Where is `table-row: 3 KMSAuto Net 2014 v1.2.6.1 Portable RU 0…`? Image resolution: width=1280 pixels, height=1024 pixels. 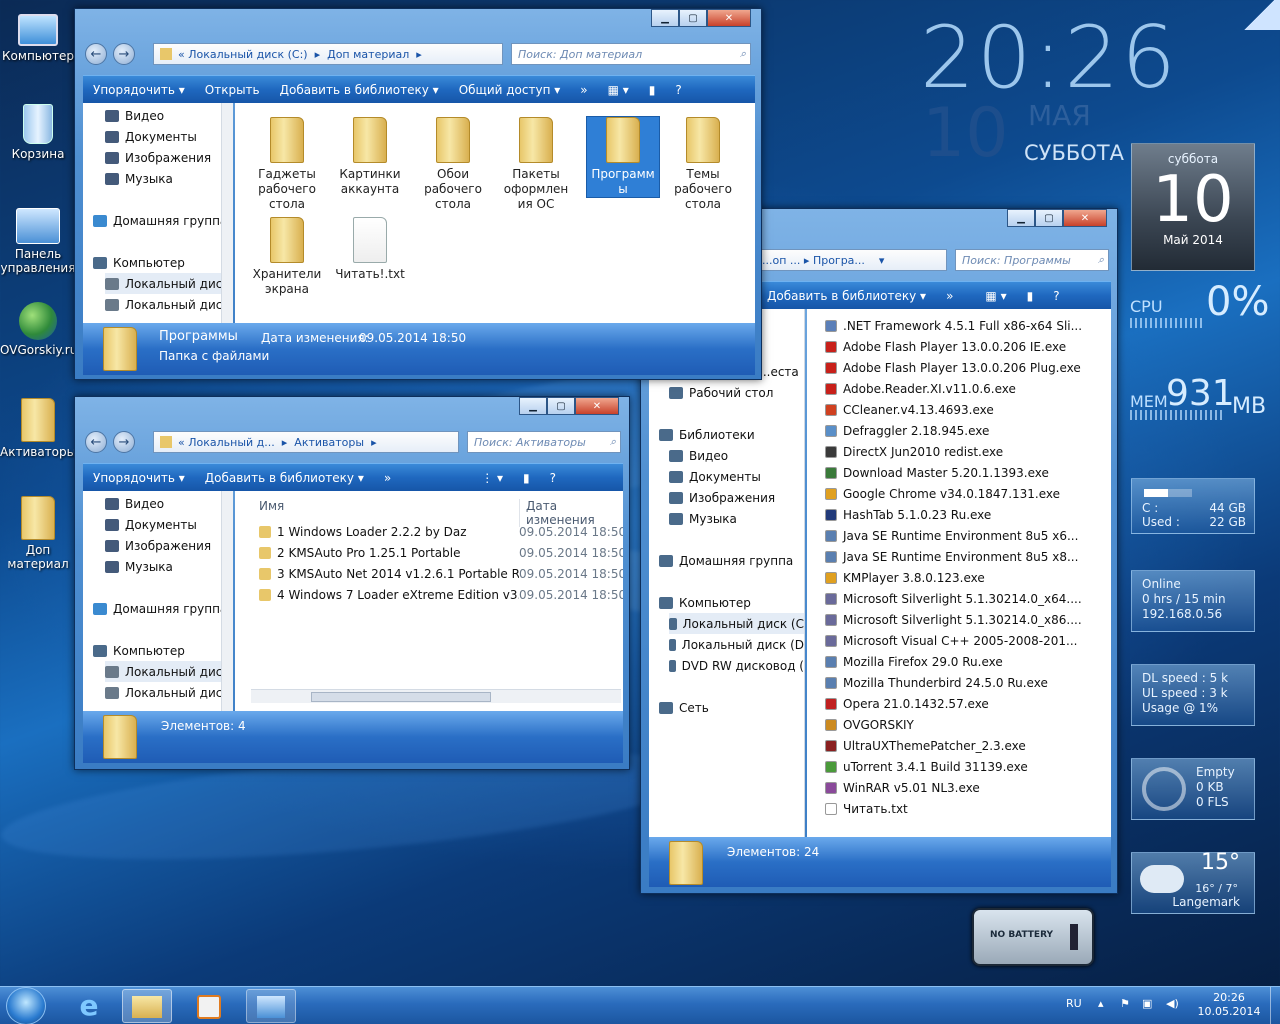
table-row: 3 KMSAuto Net 2014 v1.2.6.1 Portable RU 0… is located at coordinates (441, 573).